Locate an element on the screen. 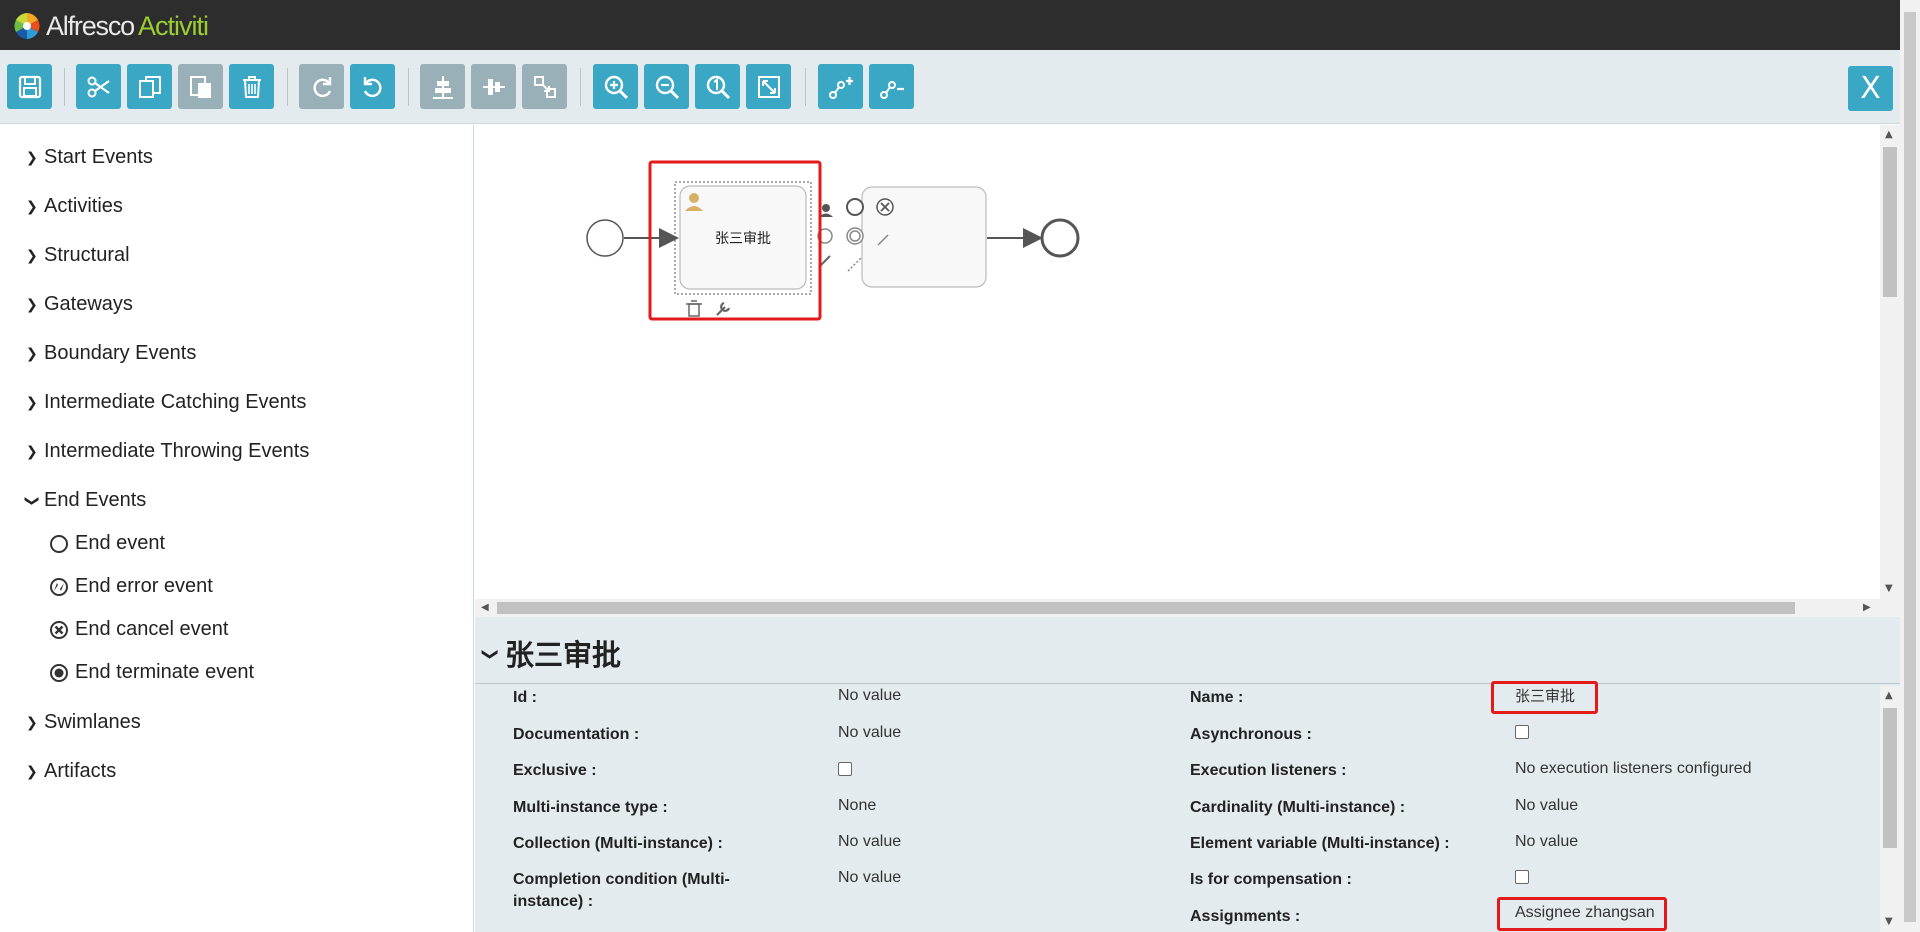 The width and height of the screenshot is (1920, 932). compensation-checkbox is located at coordinates (1522, 877).